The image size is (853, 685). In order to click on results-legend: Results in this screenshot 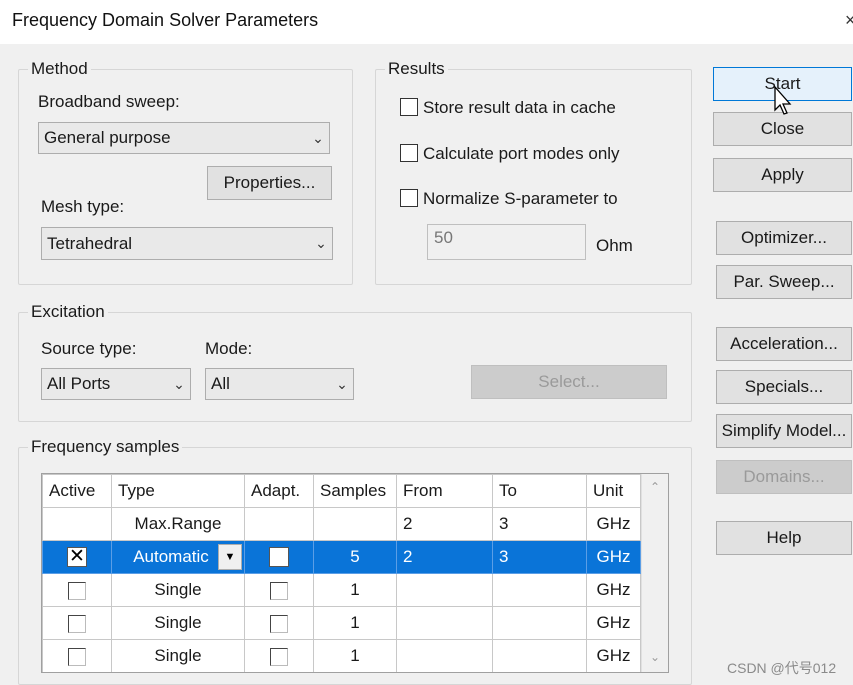, I will do `click(416, 69)`.